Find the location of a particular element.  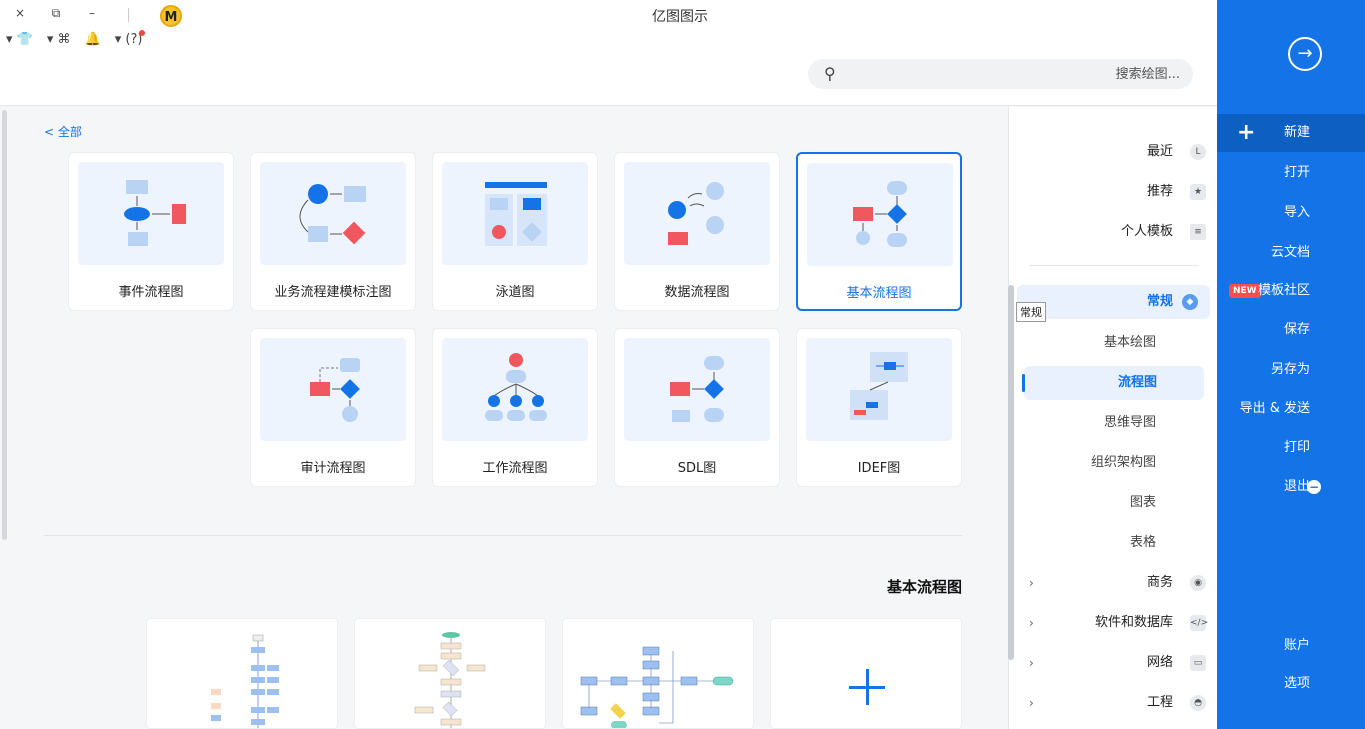

nav-recent: 最近 L is located at coordinates (1113, 152).